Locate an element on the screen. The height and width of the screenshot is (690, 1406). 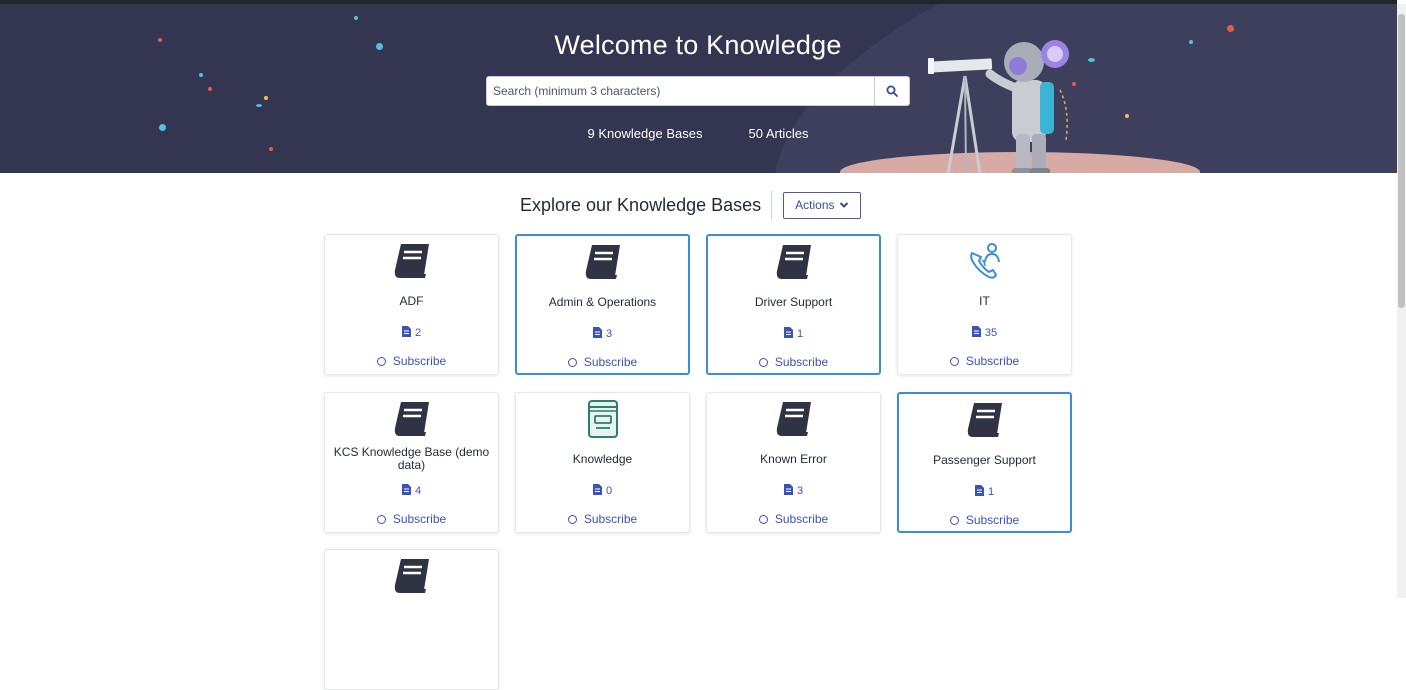
knowledge-base-card: Knowledge 0 Subscribe is located at coordinates (602, 462).